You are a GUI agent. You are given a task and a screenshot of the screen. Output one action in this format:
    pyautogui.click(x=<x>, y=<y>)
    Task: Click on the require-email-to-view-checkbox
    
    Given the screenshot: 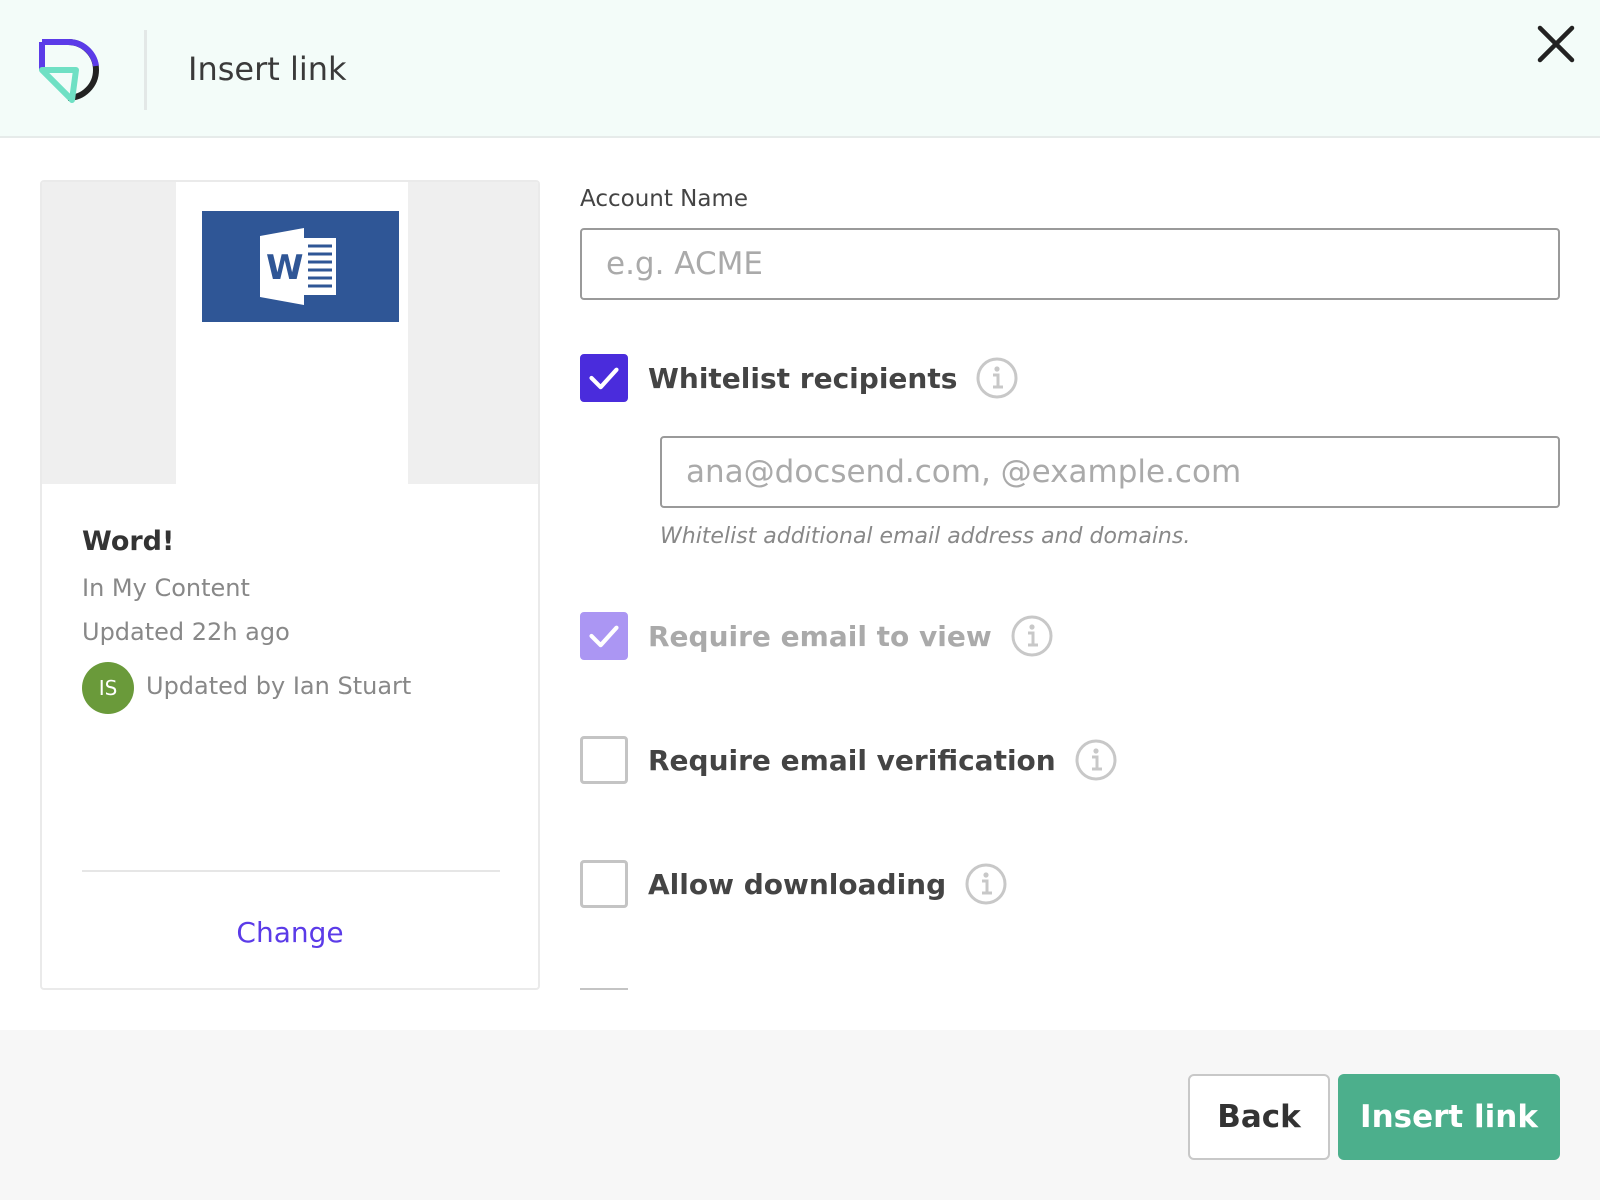 What is the action you would take?
    pyautogui.click(x=604, y=636)
    